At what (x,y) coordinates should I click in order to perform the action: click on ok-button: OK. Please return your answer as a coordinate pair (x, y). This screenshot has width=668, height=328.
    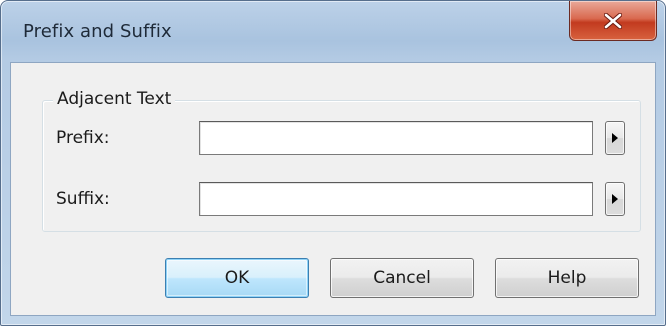
    Looking at the image, I should click on (237, 278).